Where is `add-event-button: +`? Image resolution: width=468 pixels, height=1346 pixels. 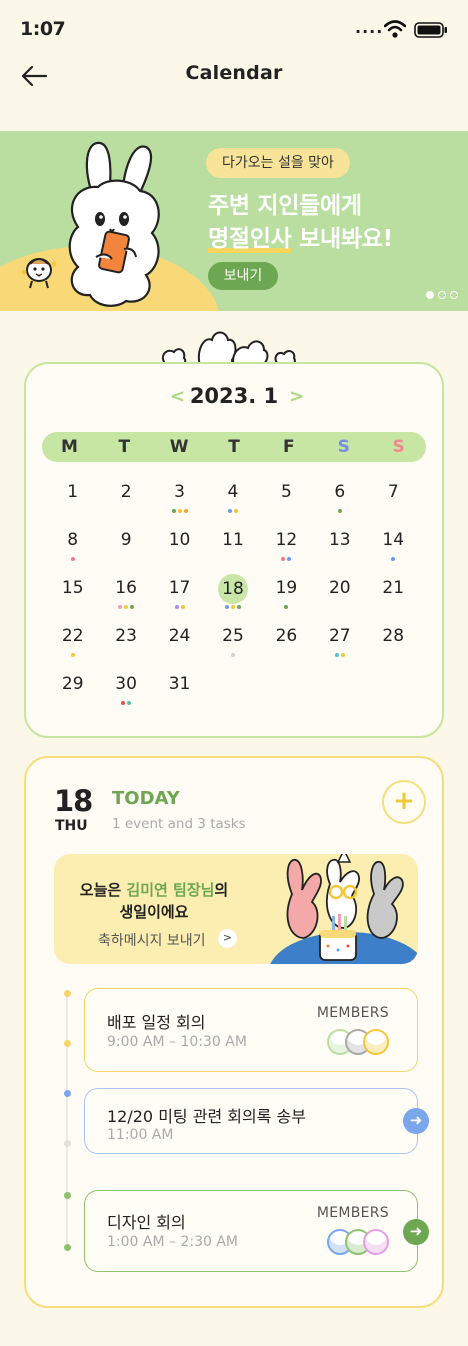 add-event-button: + is located at coordinates (404, 802).